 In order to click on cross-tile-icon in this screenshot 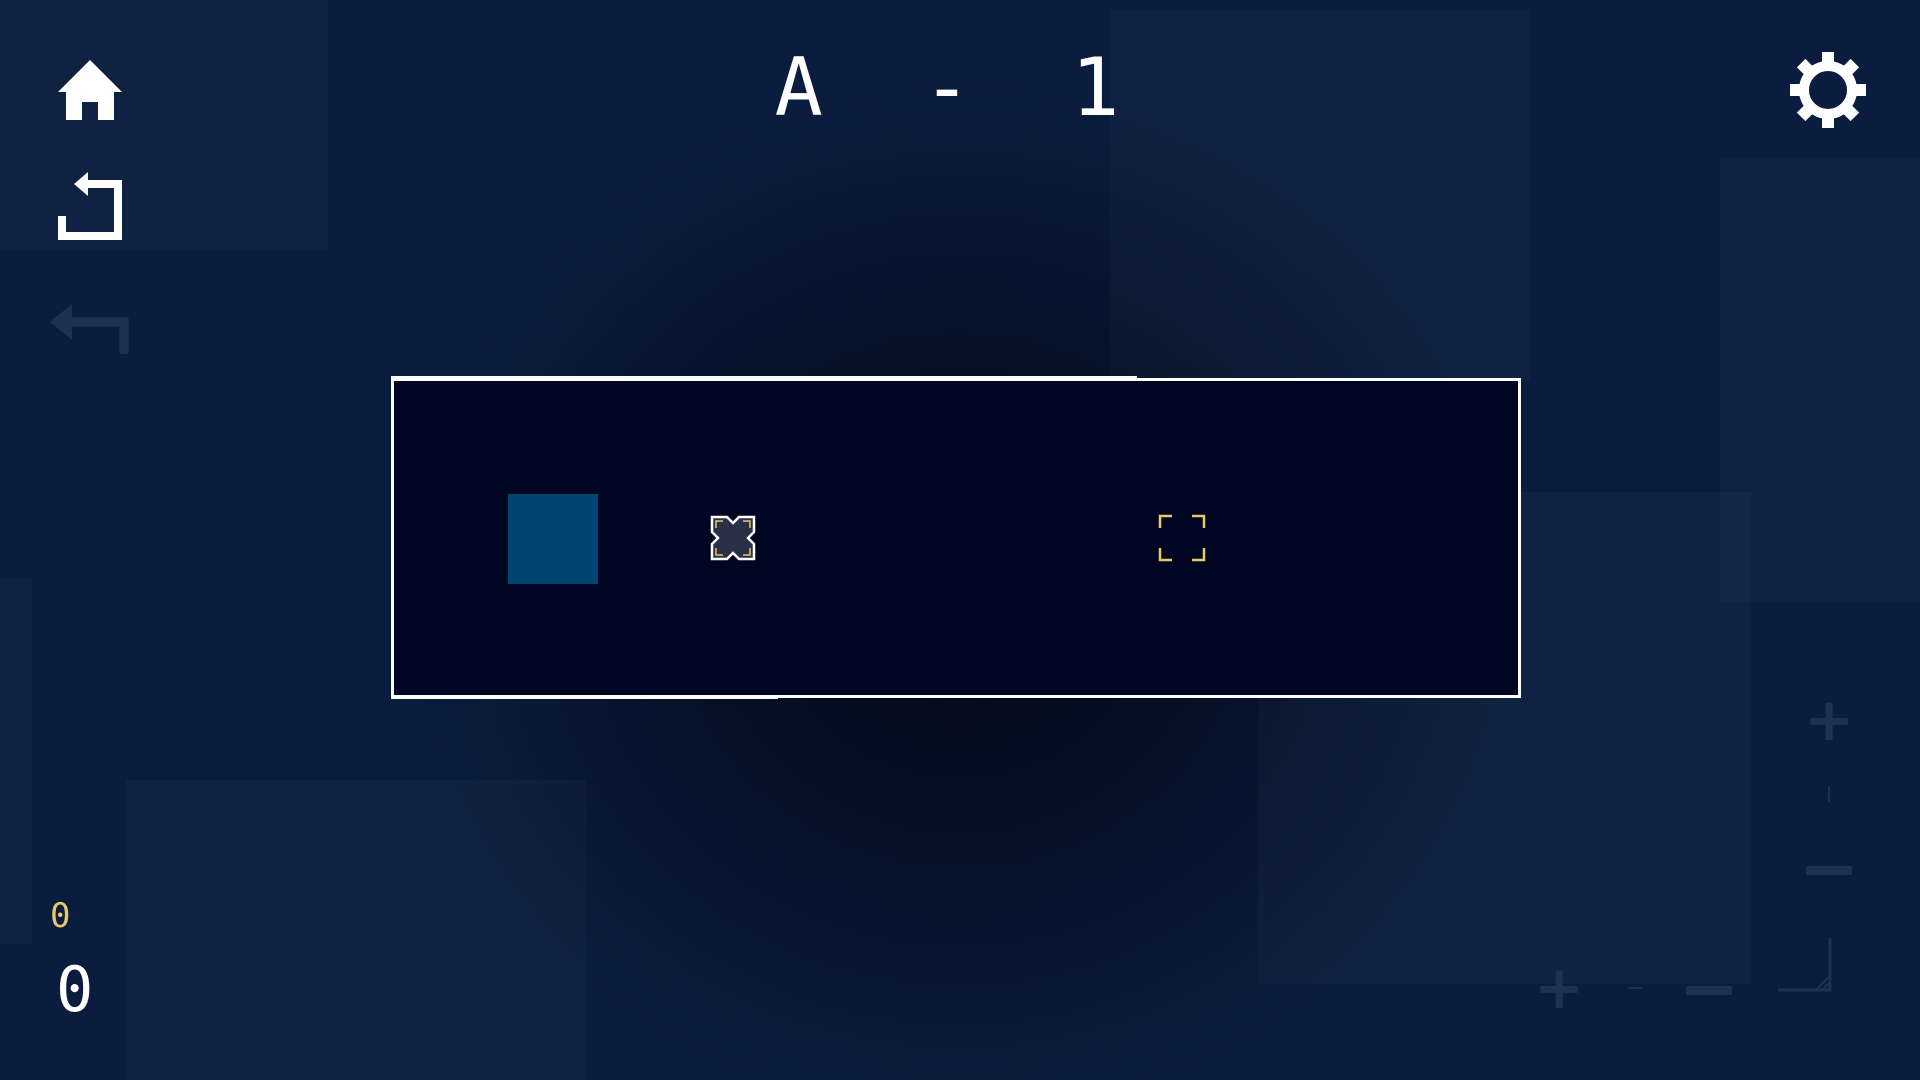, I will do `click(733, 538)`.